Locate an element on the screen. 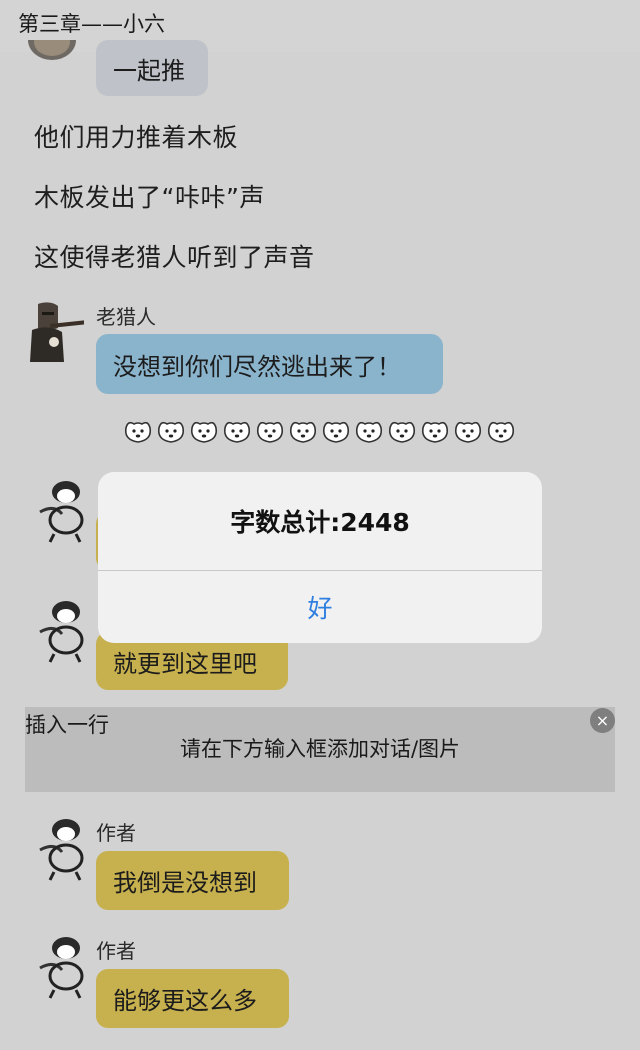 This screenshot has height=1050, width=640. word-count-dialog: 字数总计:2448 好 is located at coordinates (320, 557).